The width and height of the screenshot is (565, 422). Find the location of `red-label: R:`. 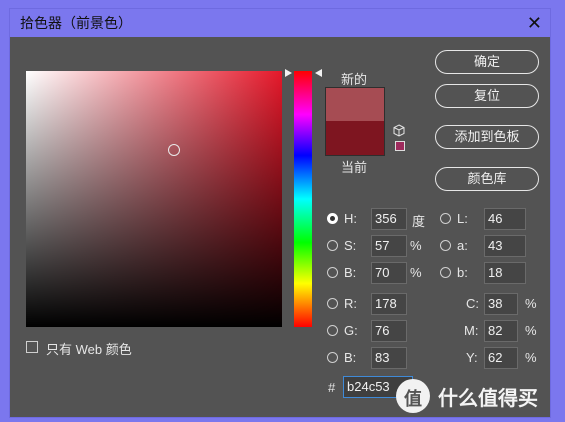

red-label: R: is located at coordinates (350, 303).